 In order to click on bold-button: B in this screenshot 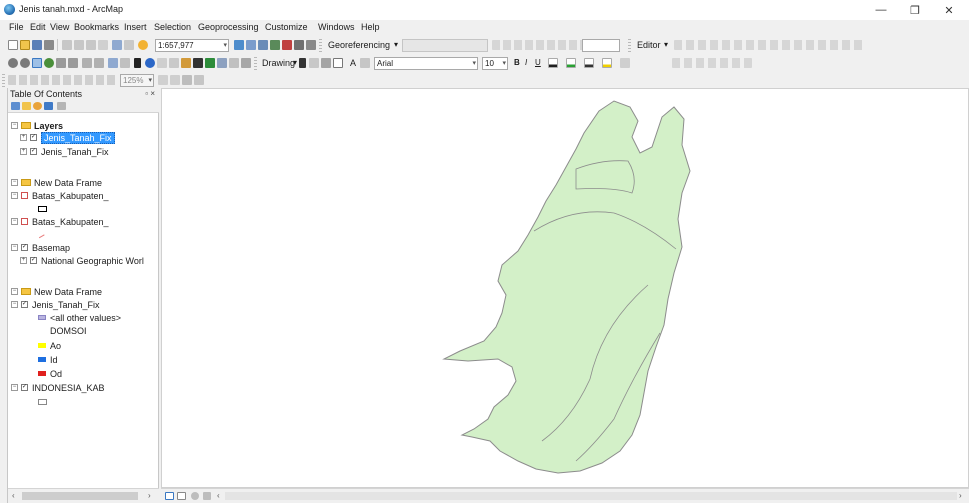, I will do `click(517, 62)`.